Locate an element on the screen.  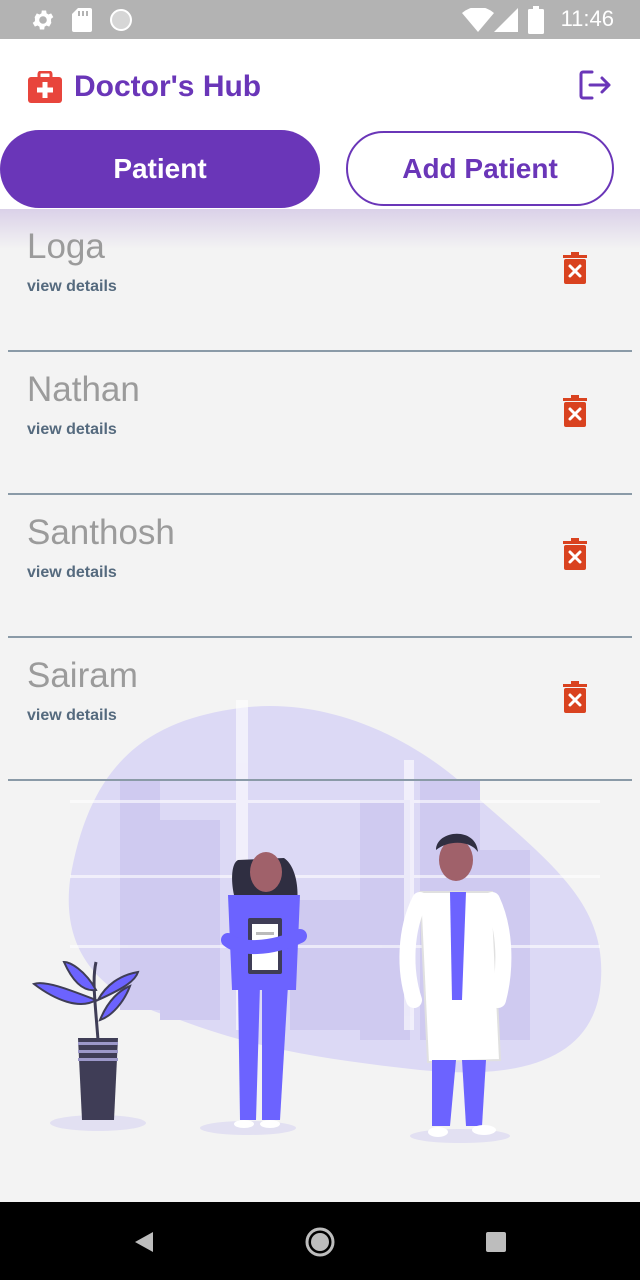
signal-icon is located at coordinates (506, 20).